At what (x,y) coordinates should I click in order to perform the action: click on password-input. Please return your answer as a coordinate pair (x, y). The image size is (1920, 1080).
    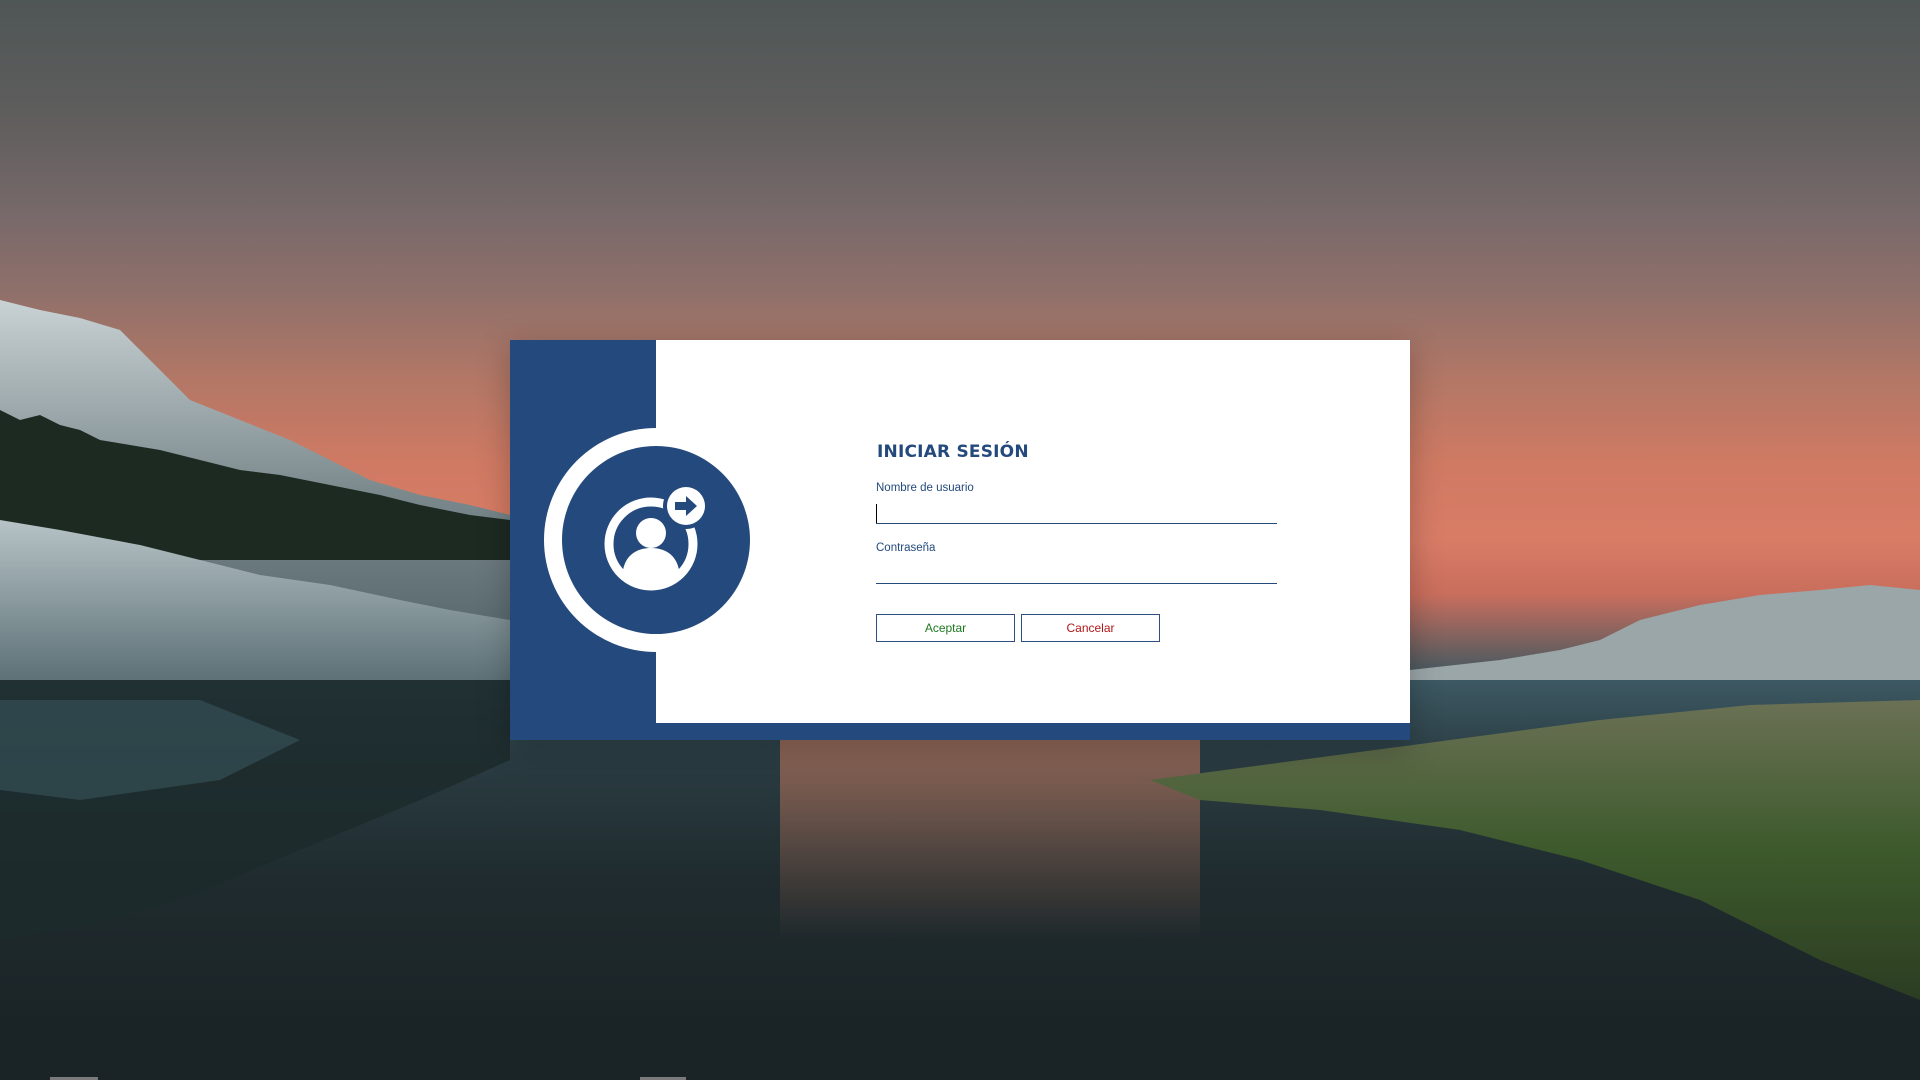
    Looking at the image, I should click on (1076, 571).